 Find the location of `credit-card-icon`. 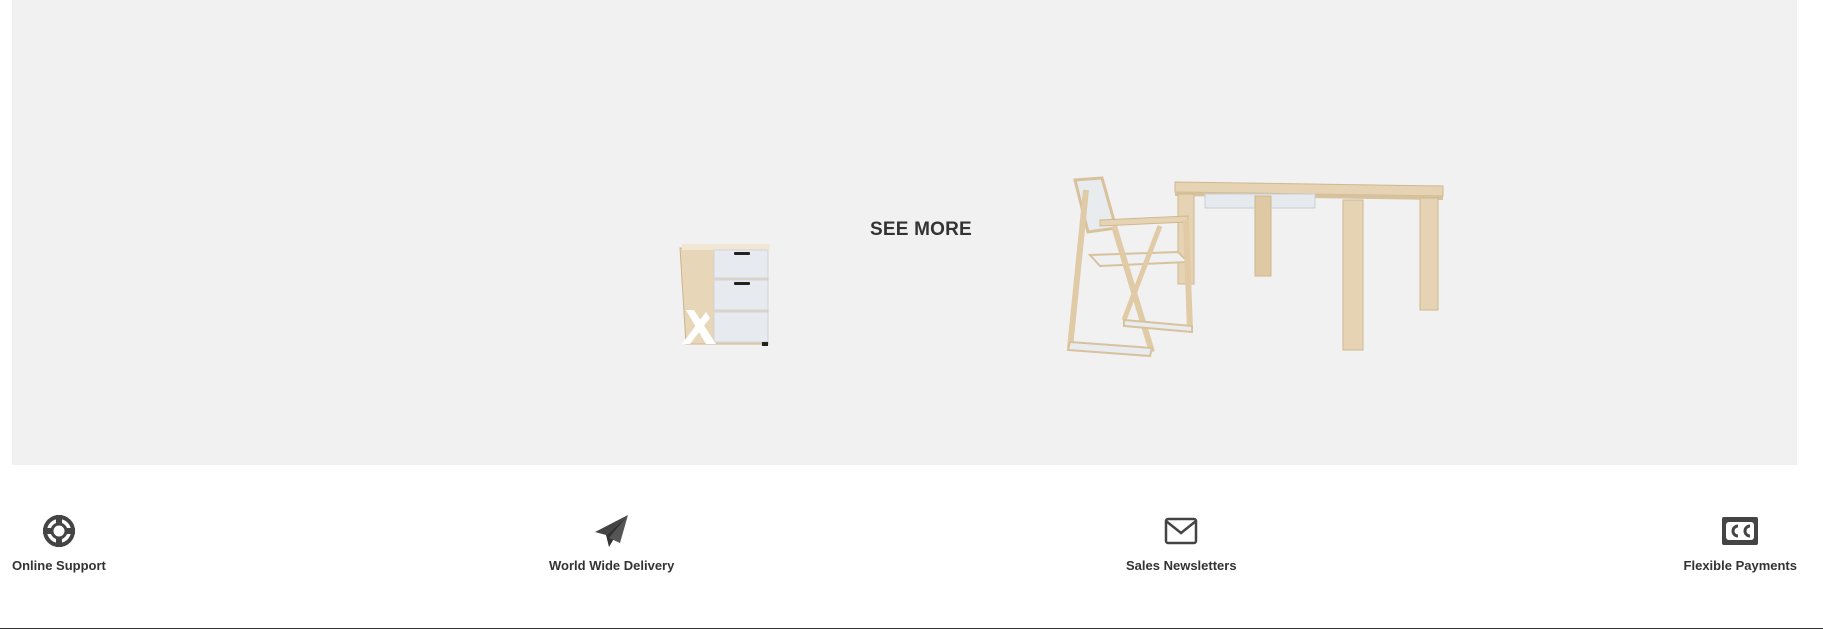

credit-card-icon is located at coordinates (1740, 531).